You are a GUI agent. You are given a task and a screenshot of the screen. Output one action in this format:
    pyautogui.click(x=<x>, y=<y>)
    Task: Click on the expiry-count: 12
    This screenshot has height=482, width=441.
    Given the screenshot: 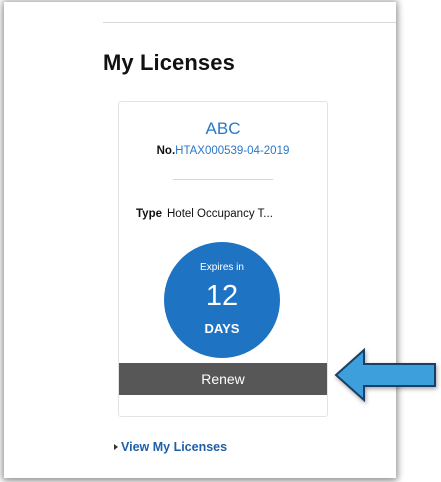 What is the action you would take?
    pyautogui.click(x=222, y=296)
    